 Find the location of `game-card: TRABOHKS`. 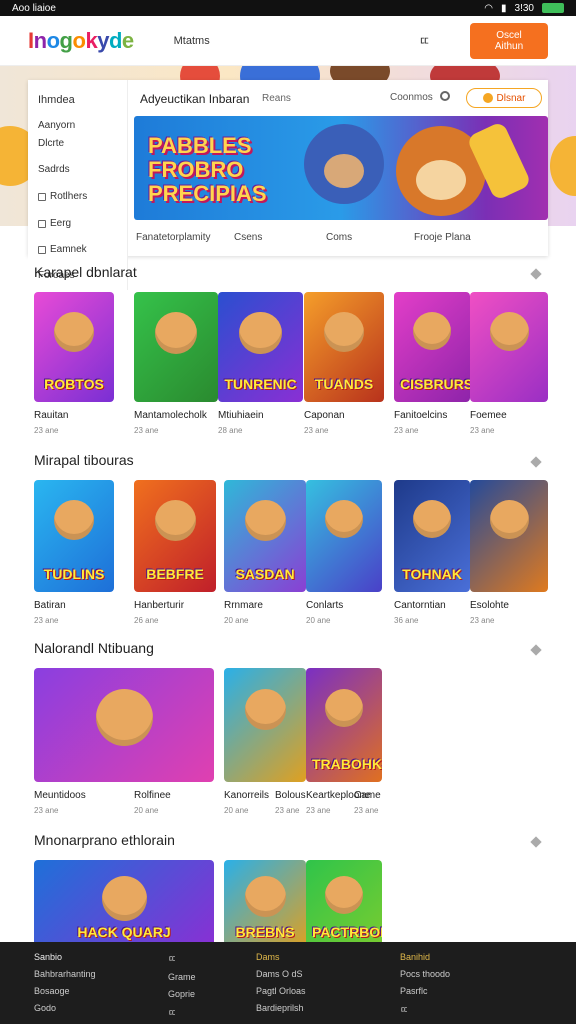

game-card: TRABOHKS is located at coordinates (344, 725).